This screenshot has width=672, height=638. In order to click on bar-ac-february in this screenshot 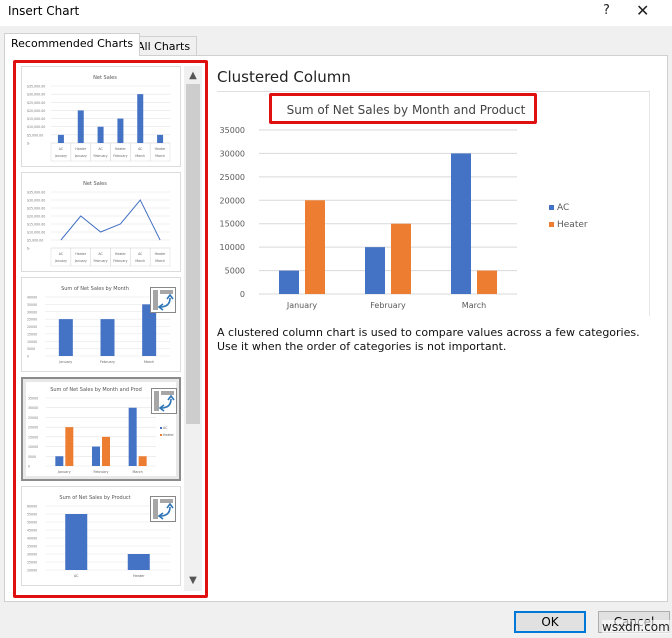, I will do `click(375, 270)`.